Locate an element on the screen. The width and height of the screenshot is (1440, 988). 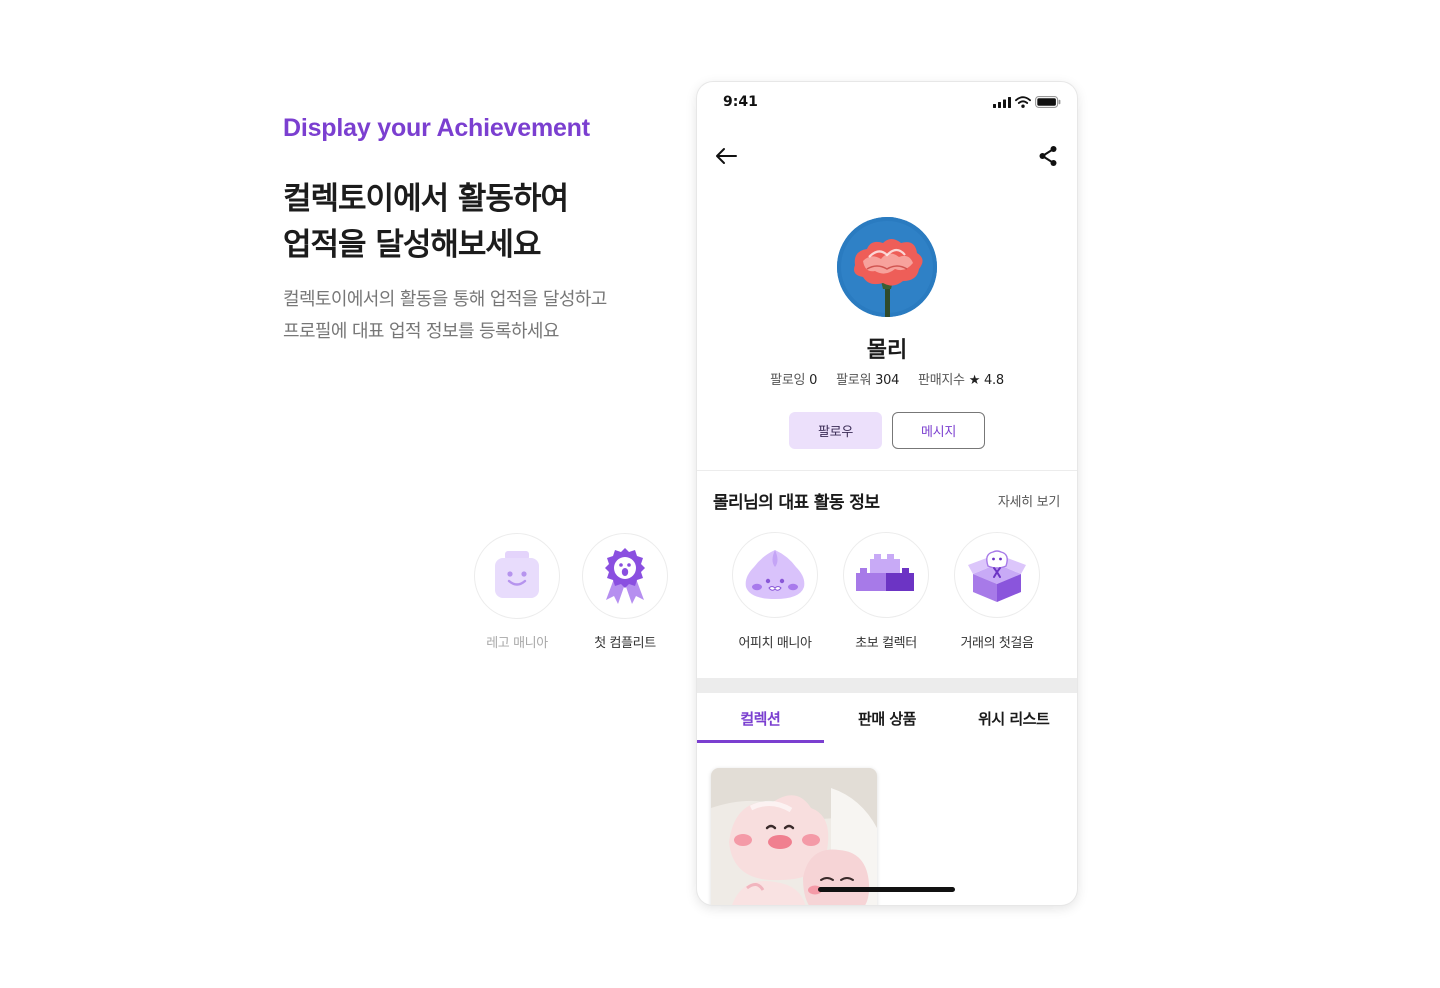
side-badge-label: 레고 매니아 is located at coordinates (517, 643).